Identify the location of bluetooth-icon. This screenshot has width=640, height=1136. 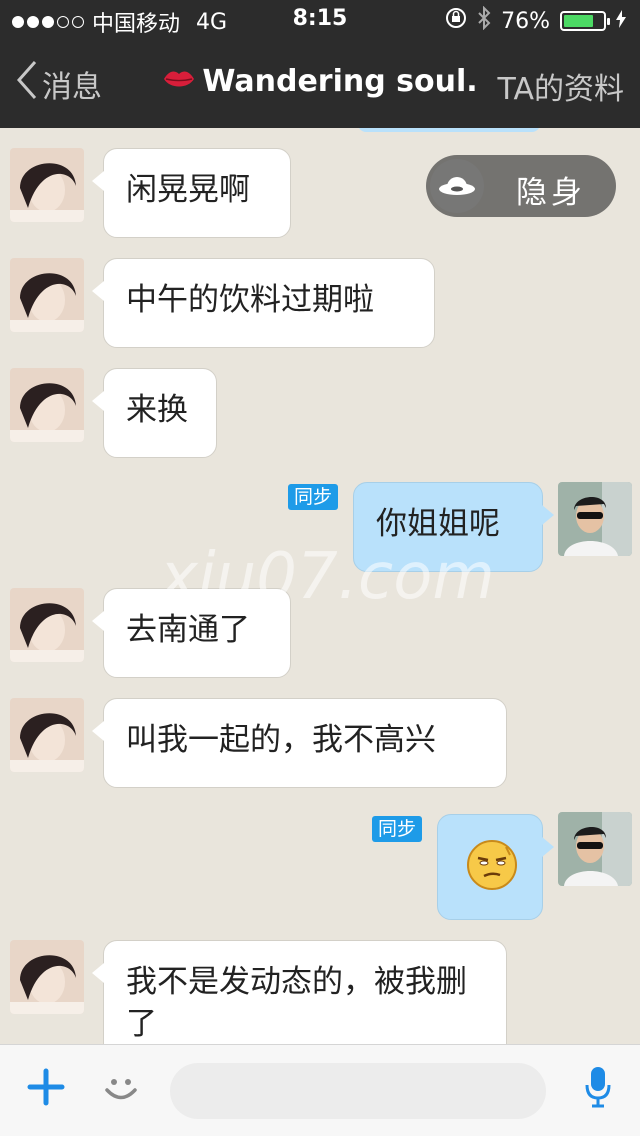
(484, 20).